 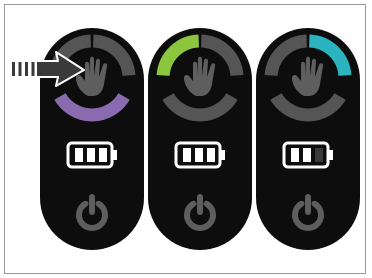 I want to click on battery-bar-empty, so click(x=319, y=155).